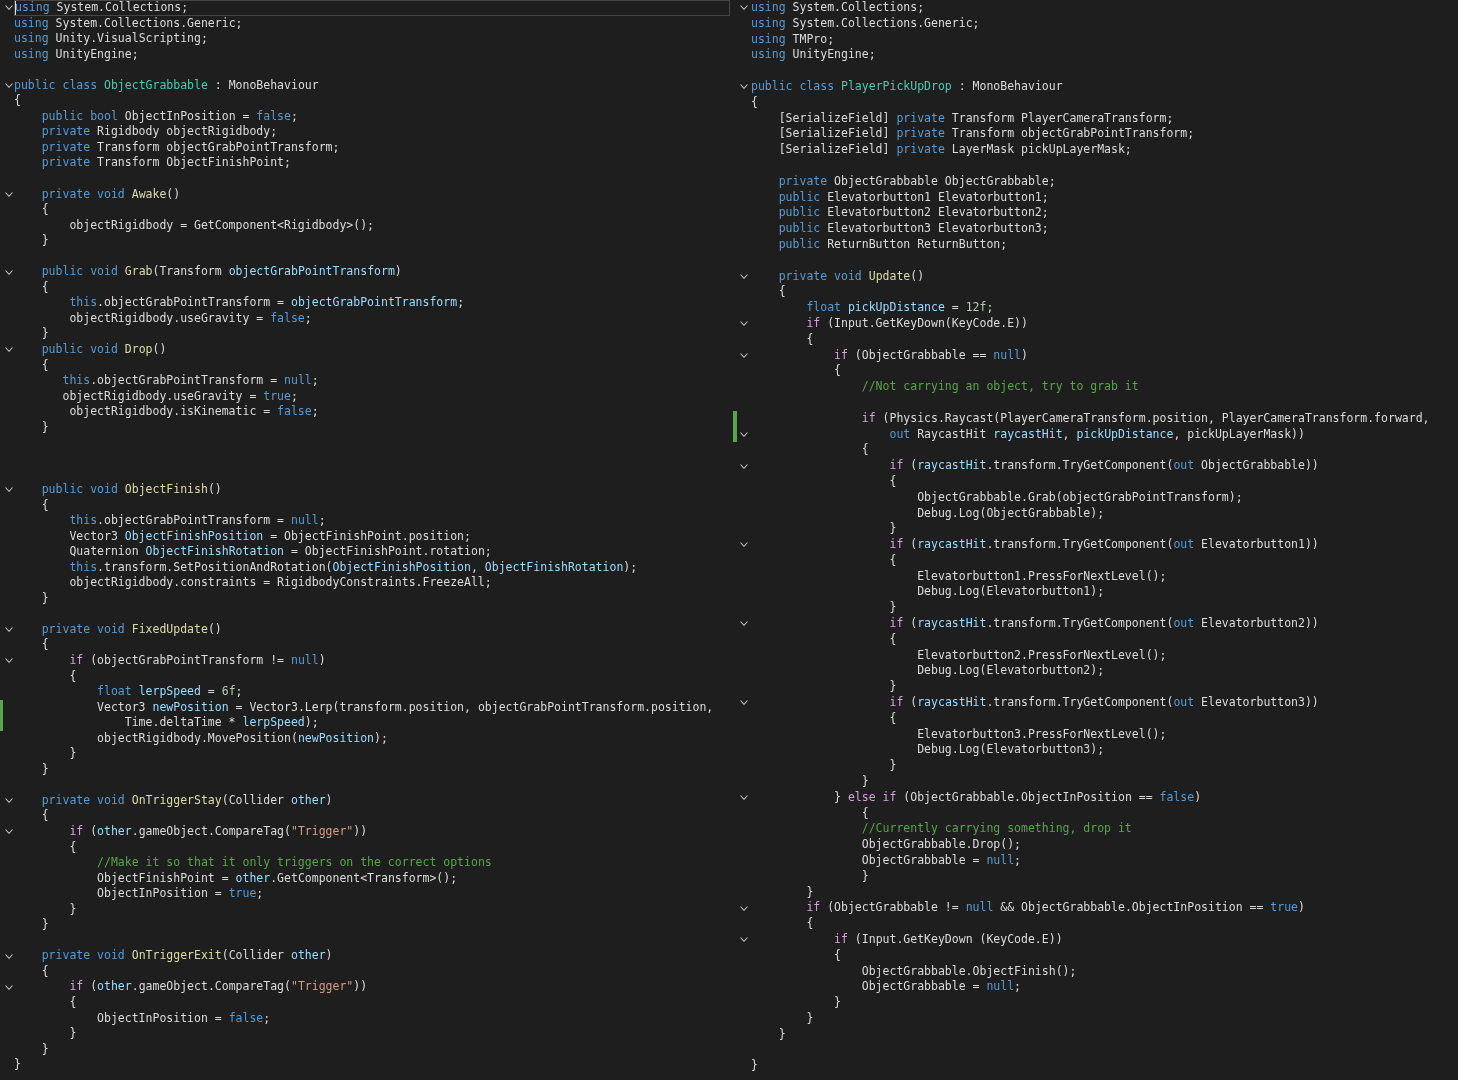 The height and width of the screenshot is (1080, 1458). What do you see at coordinates (197, 521) in the screenshot?
I see `code-line: this.objectGrabPointTransform = null;` at bounding box center [197, 521].